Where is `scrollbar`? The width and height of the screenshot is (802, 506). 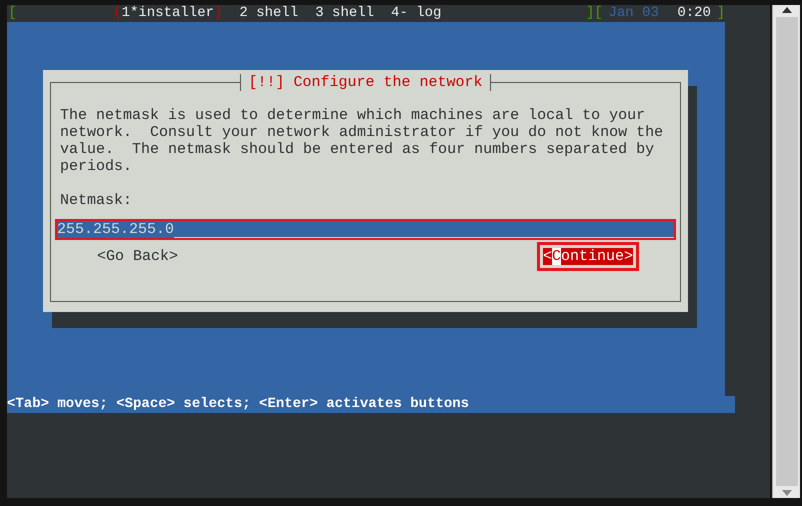 scrollbar is located at coordinates (786, 251).